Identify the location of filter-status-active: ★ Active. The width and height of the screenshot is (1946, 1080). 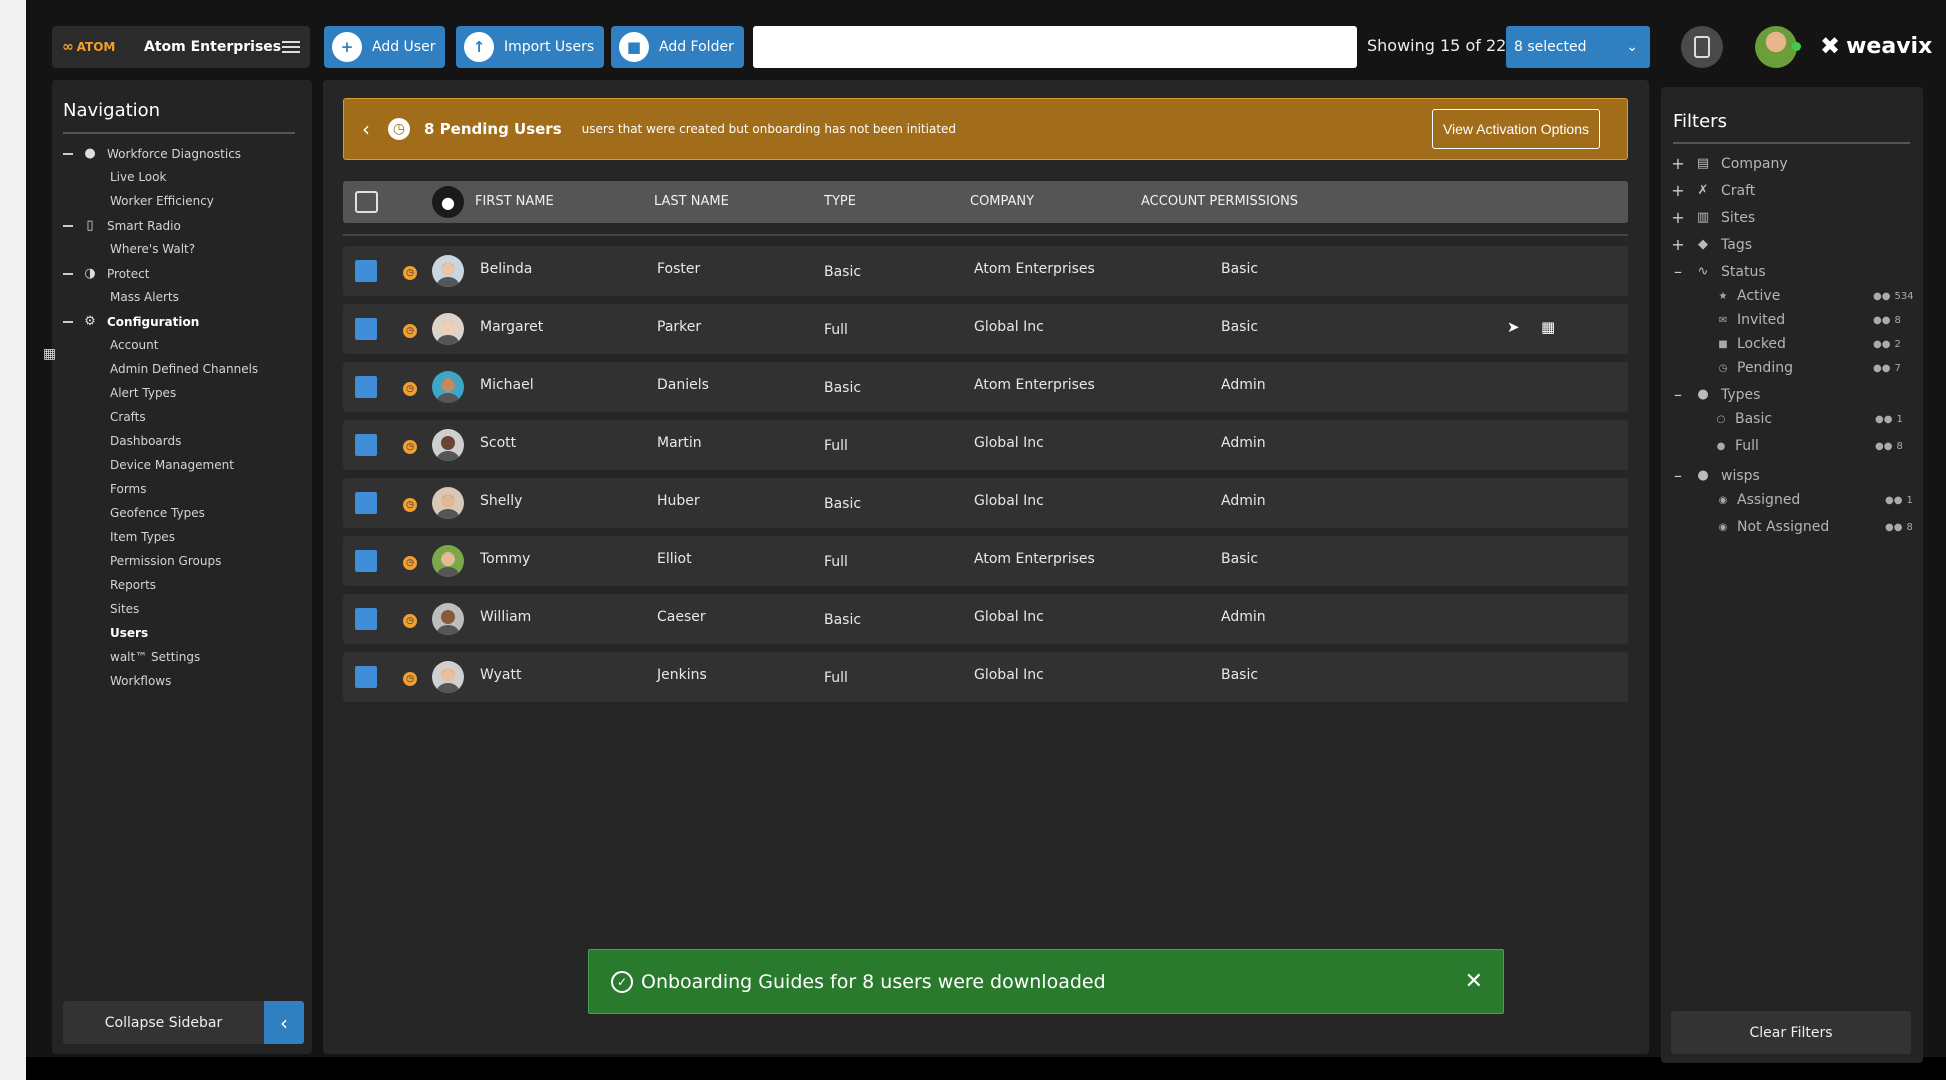
(1749, 296).